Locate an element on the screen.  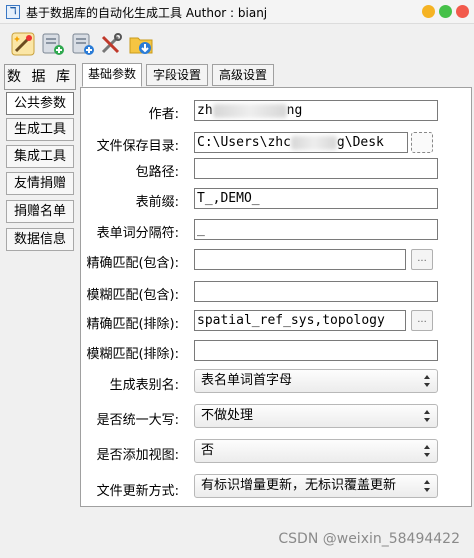
uppercase-select: 不做处理 is located at coordinates (316, 416).